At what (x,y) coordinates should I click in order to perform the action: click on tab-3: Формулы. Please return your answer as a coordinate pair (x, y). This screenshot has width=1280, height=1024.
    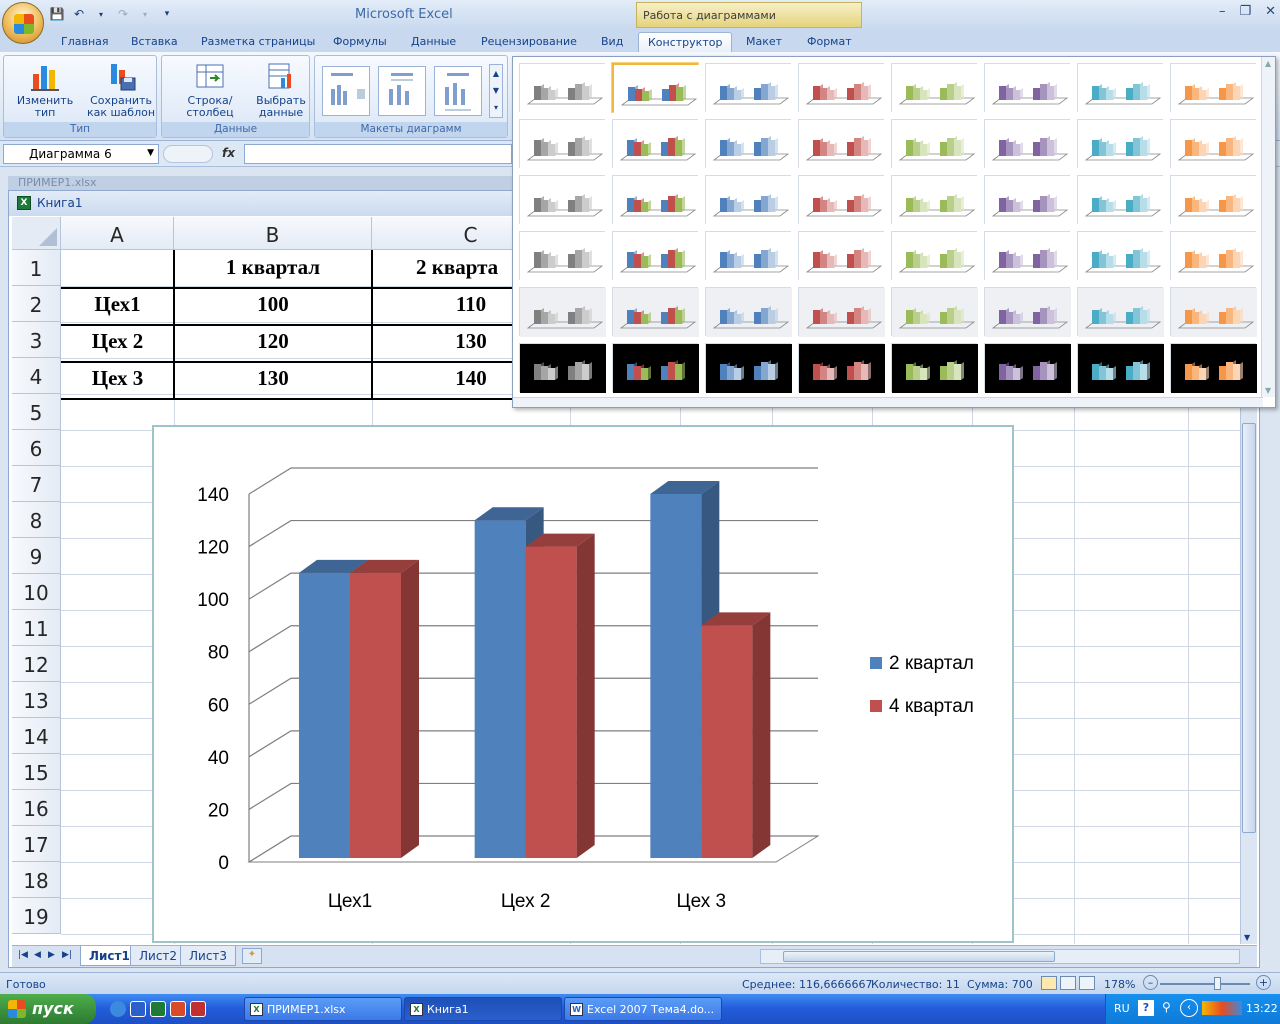
    Looking at the image, I should click on (360, 42).